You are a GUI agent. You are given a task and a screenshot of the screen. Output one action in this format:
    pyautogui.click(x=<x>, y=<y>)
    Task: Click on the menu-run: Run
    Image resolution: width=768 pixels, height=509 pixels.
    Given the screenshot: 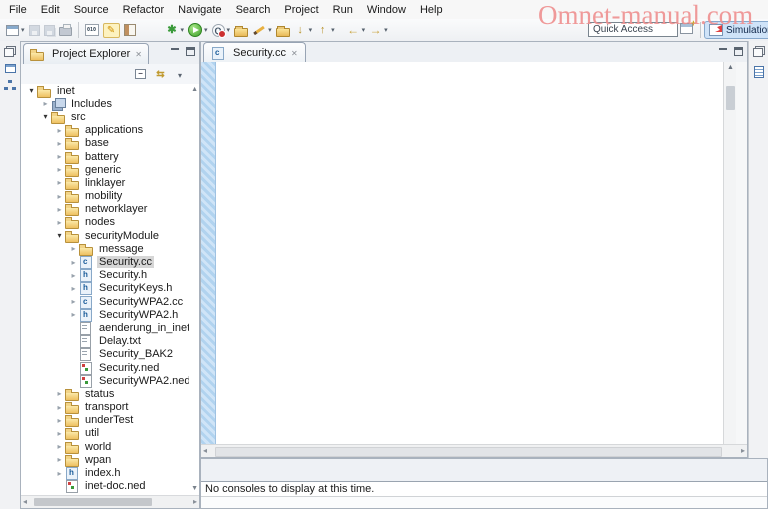 What is the action you would take?
    pyautogui.click(x=343, y=10)
    